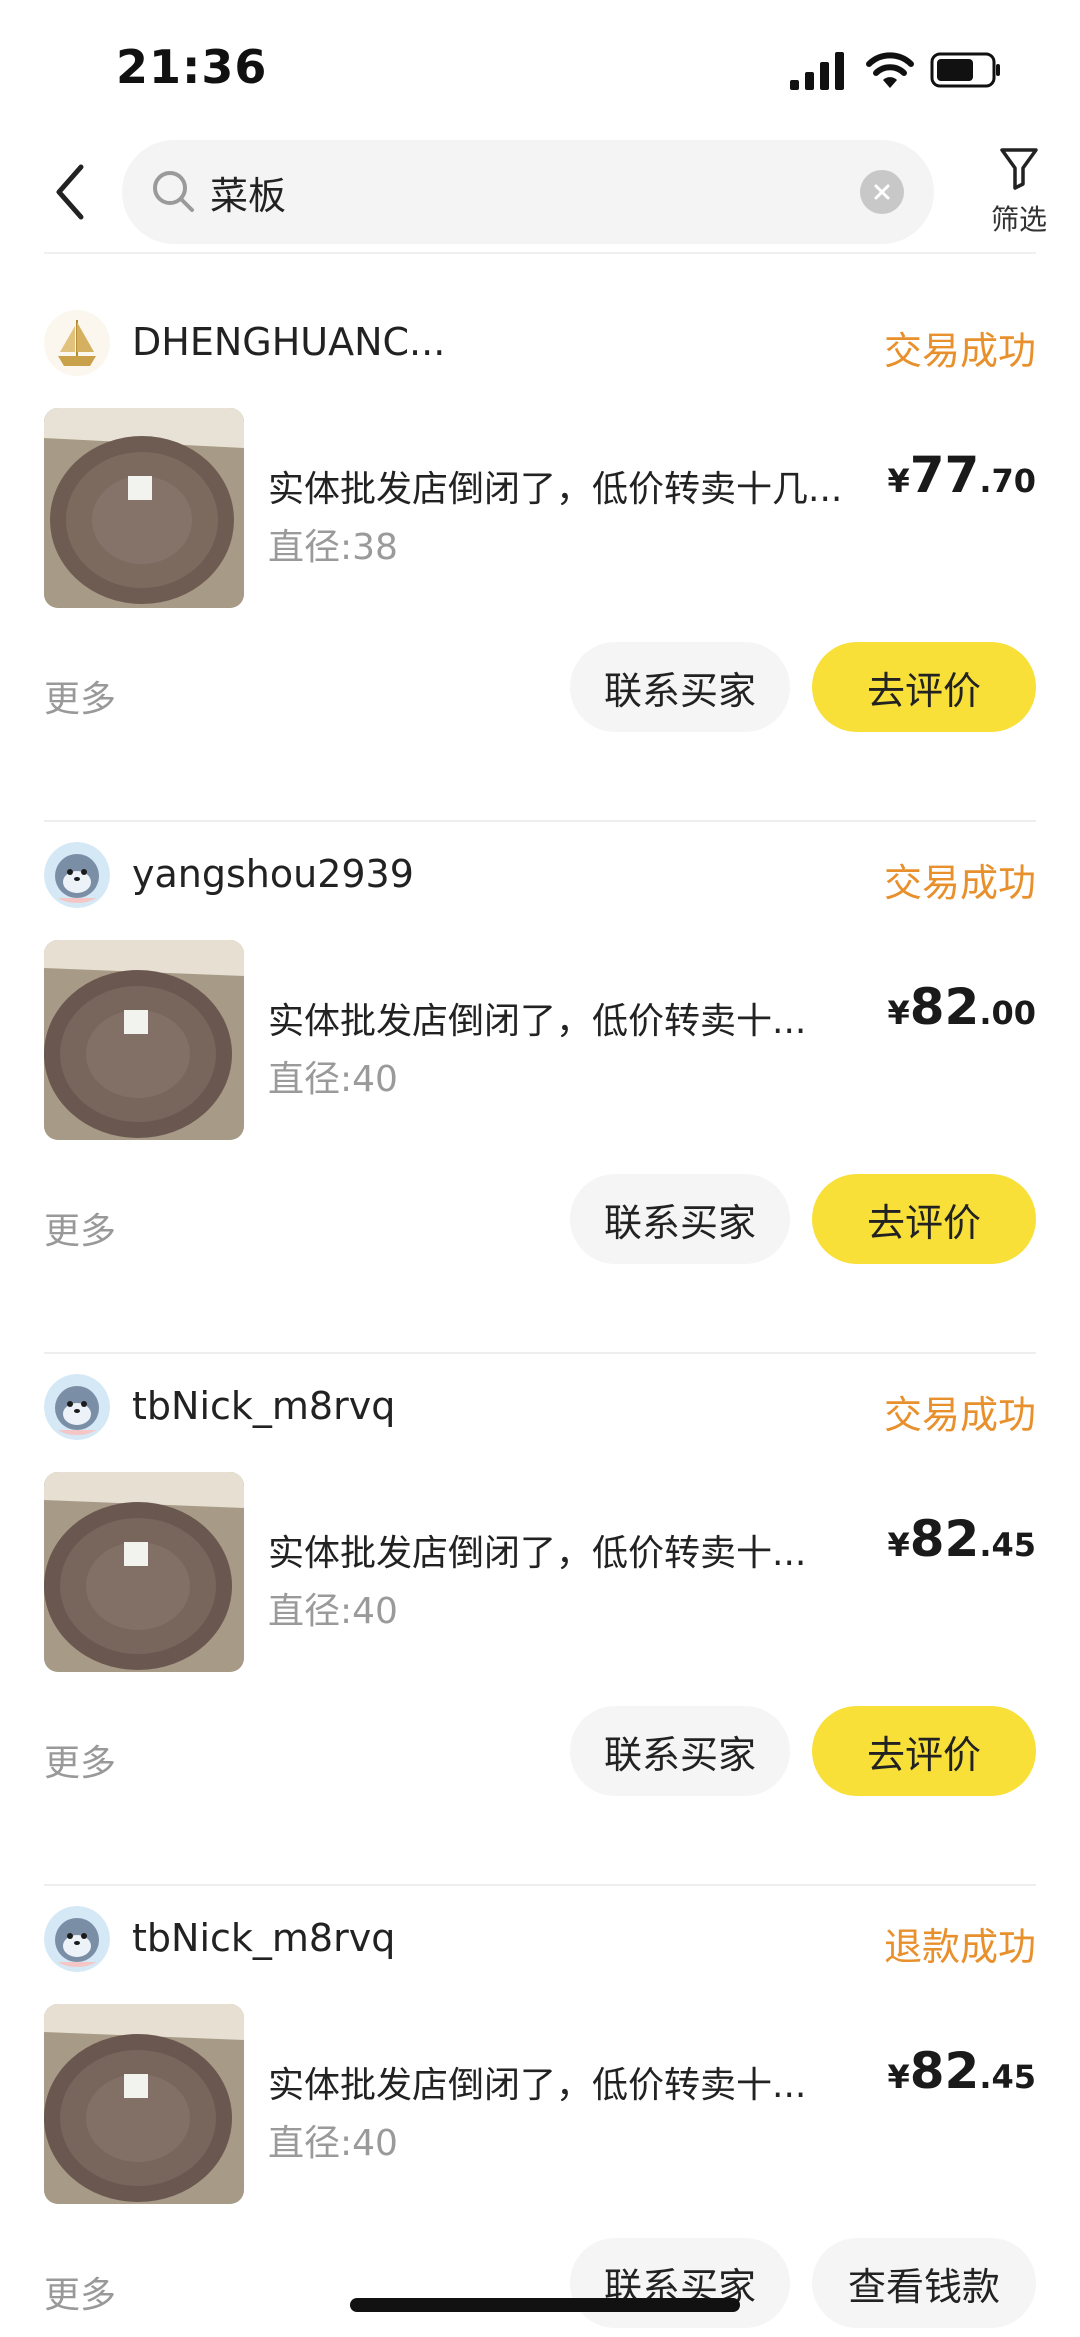  I want to click on back-arrow-icon, so click(70, 192).